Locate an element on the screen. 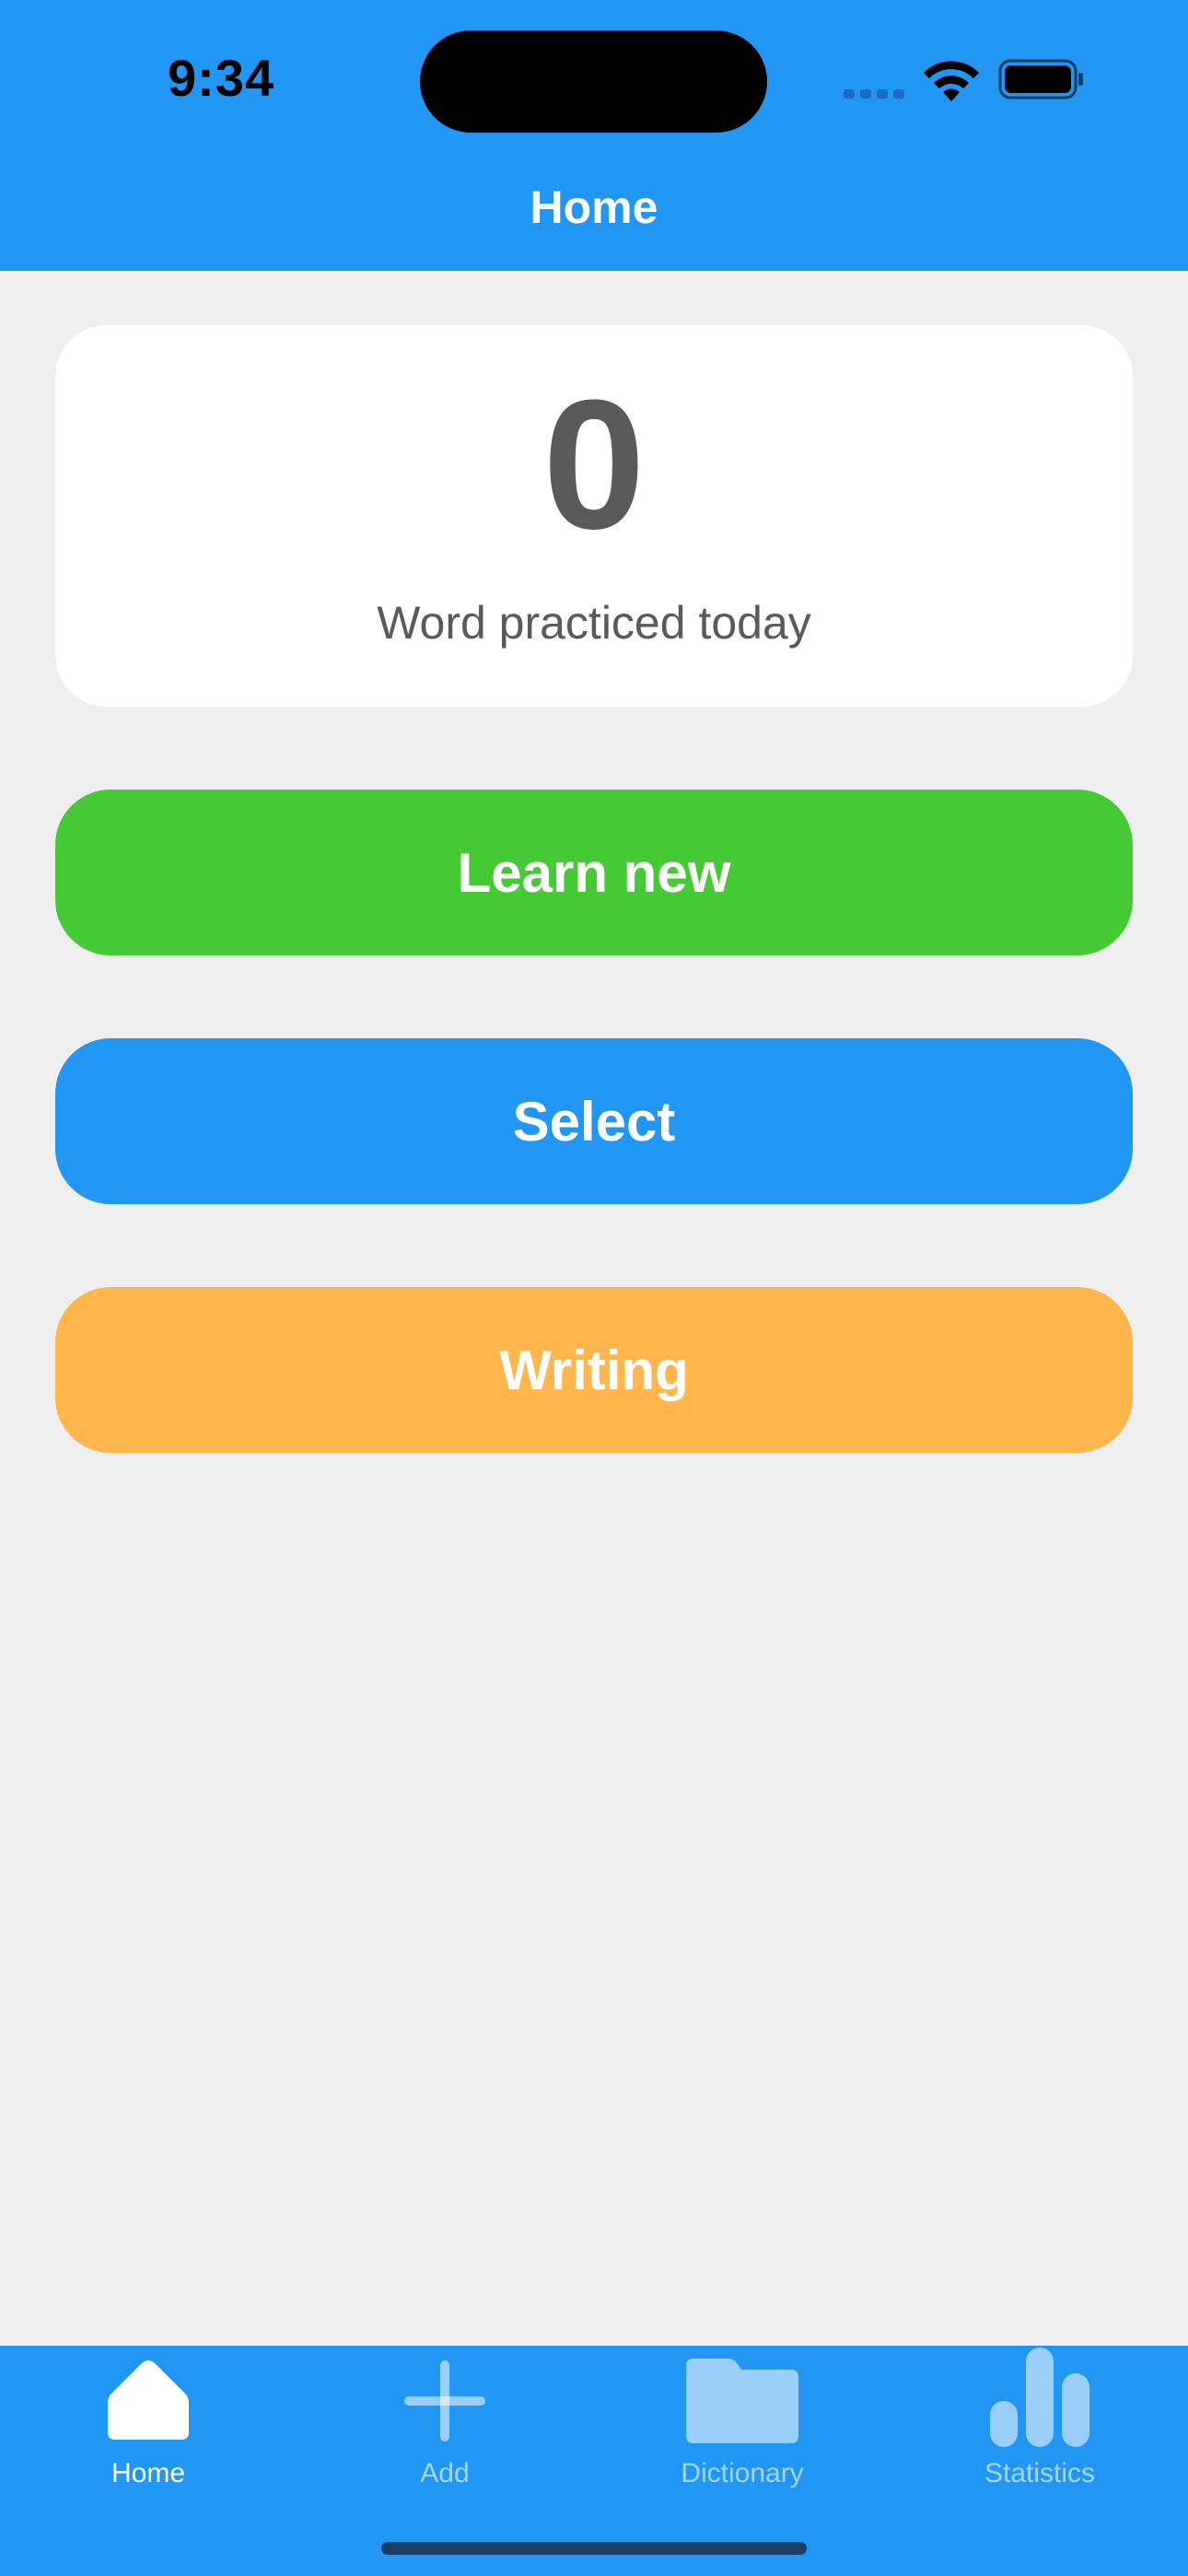  select-button: Select is located at coordinates (594, 1121).